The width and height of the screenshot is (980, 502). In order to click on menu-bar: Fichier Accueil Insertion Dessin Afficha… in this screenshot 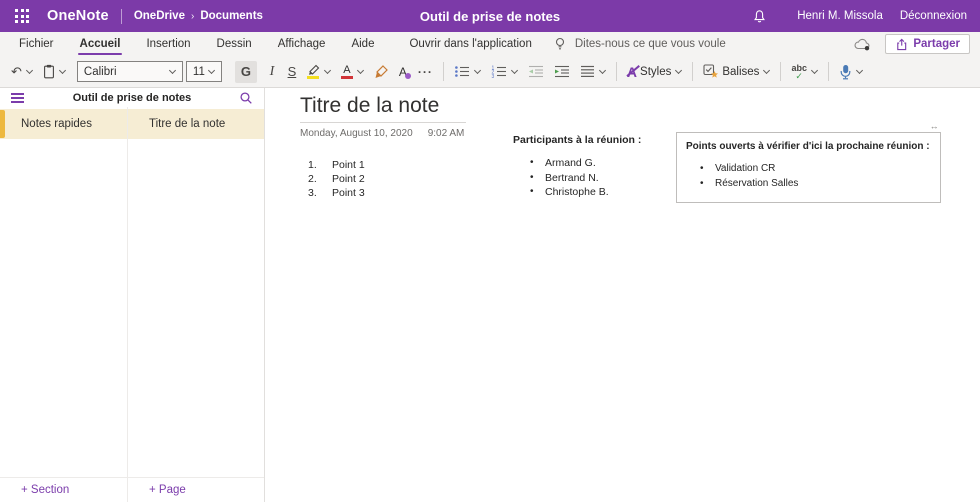, I will do `click(490, 44)`.